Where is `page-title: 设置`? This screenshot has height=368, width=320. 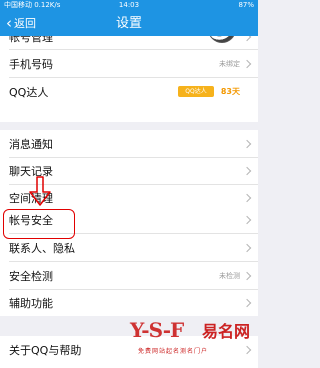 page-title: 设置 is located at coordinates (128, 23).